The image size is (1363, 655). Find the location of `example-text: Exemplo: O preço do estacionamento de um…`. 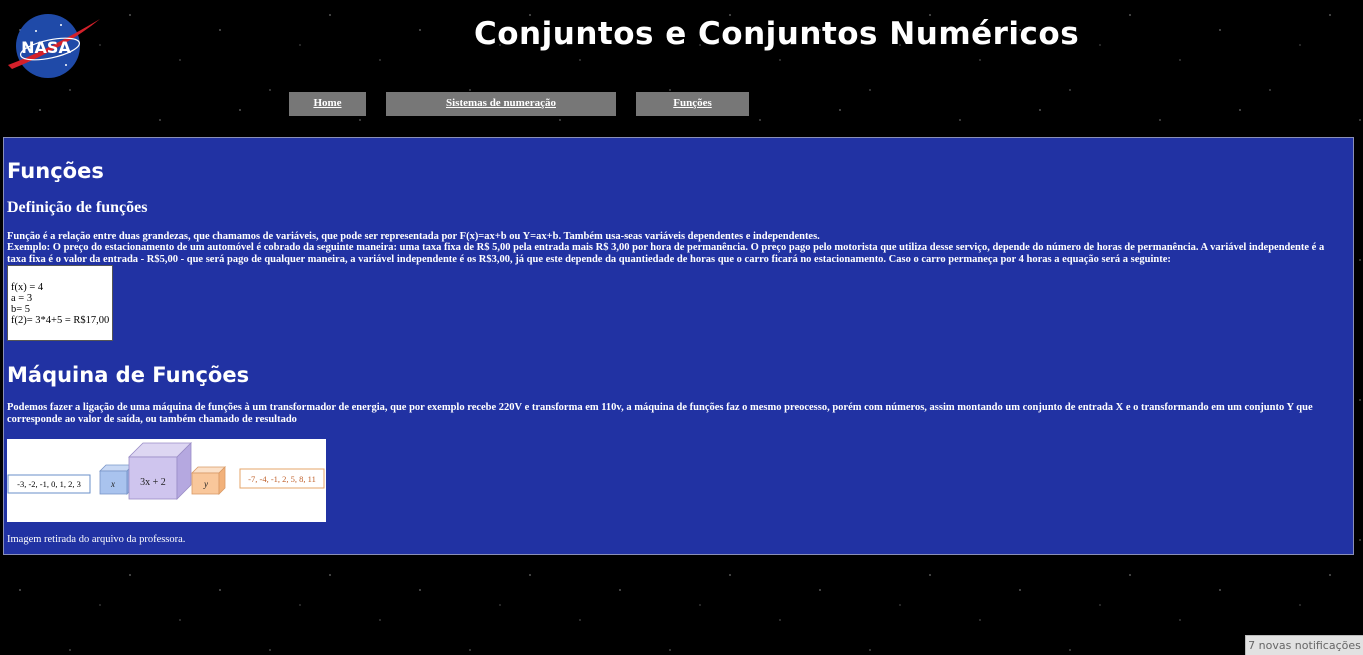

example-text: Exemplo: O preço do estacionamento de um… is located at coordinates (666, 253).